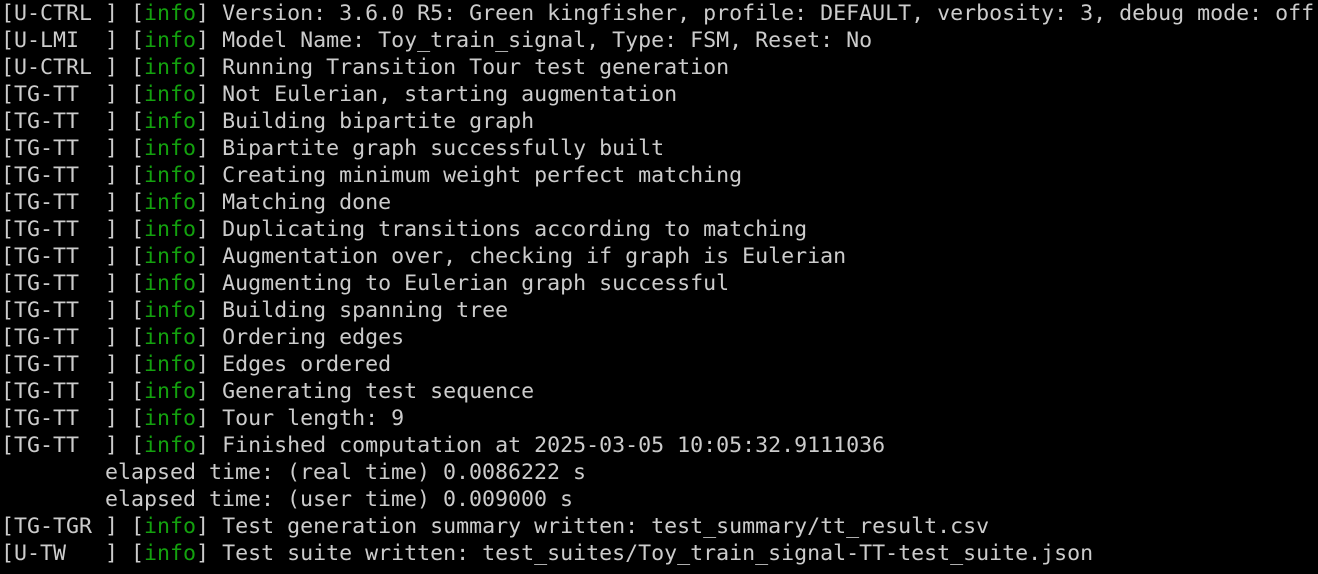 The width and height of the screenshot is (1318, 574). I want to click on log-module-tag: [TG-TGR ], so click(66, 526).